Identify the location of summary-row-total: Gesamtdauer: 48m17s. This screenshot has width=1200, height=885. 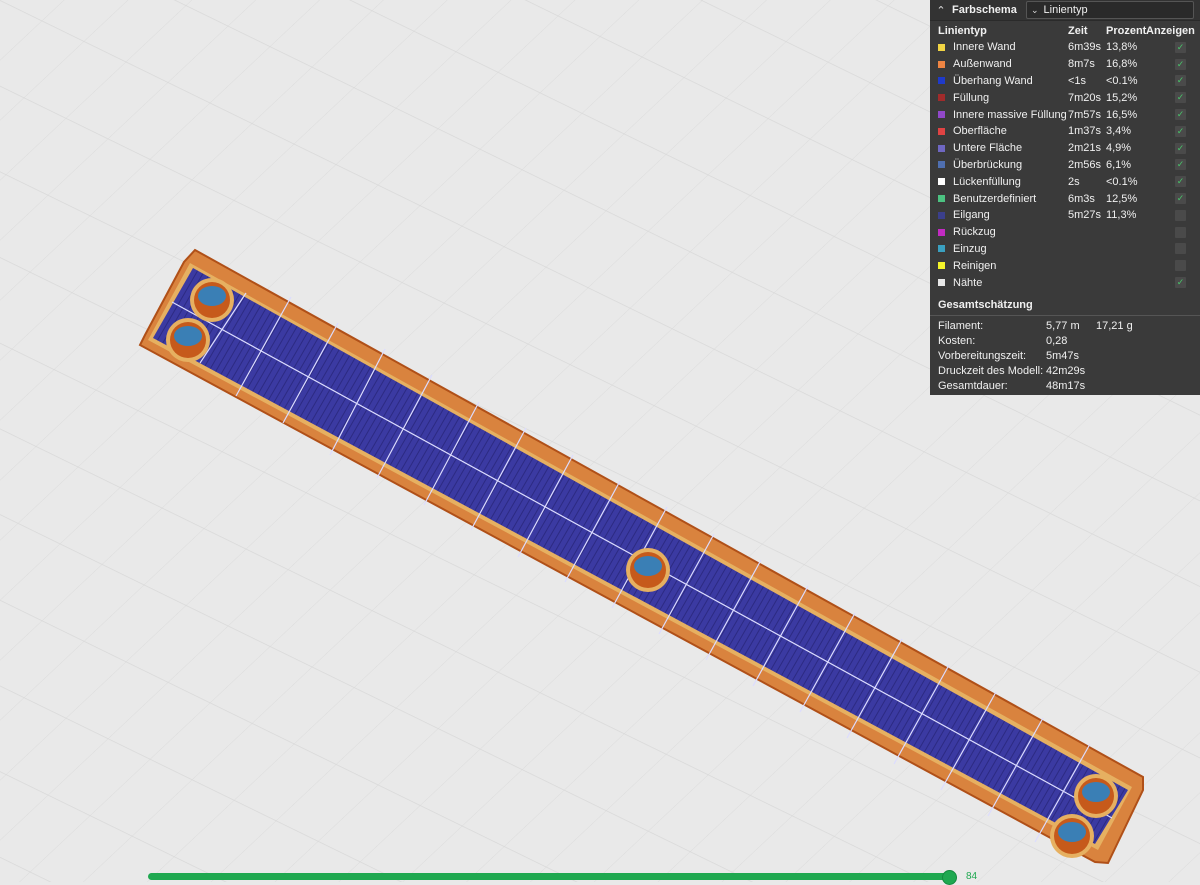
(1065, 386).